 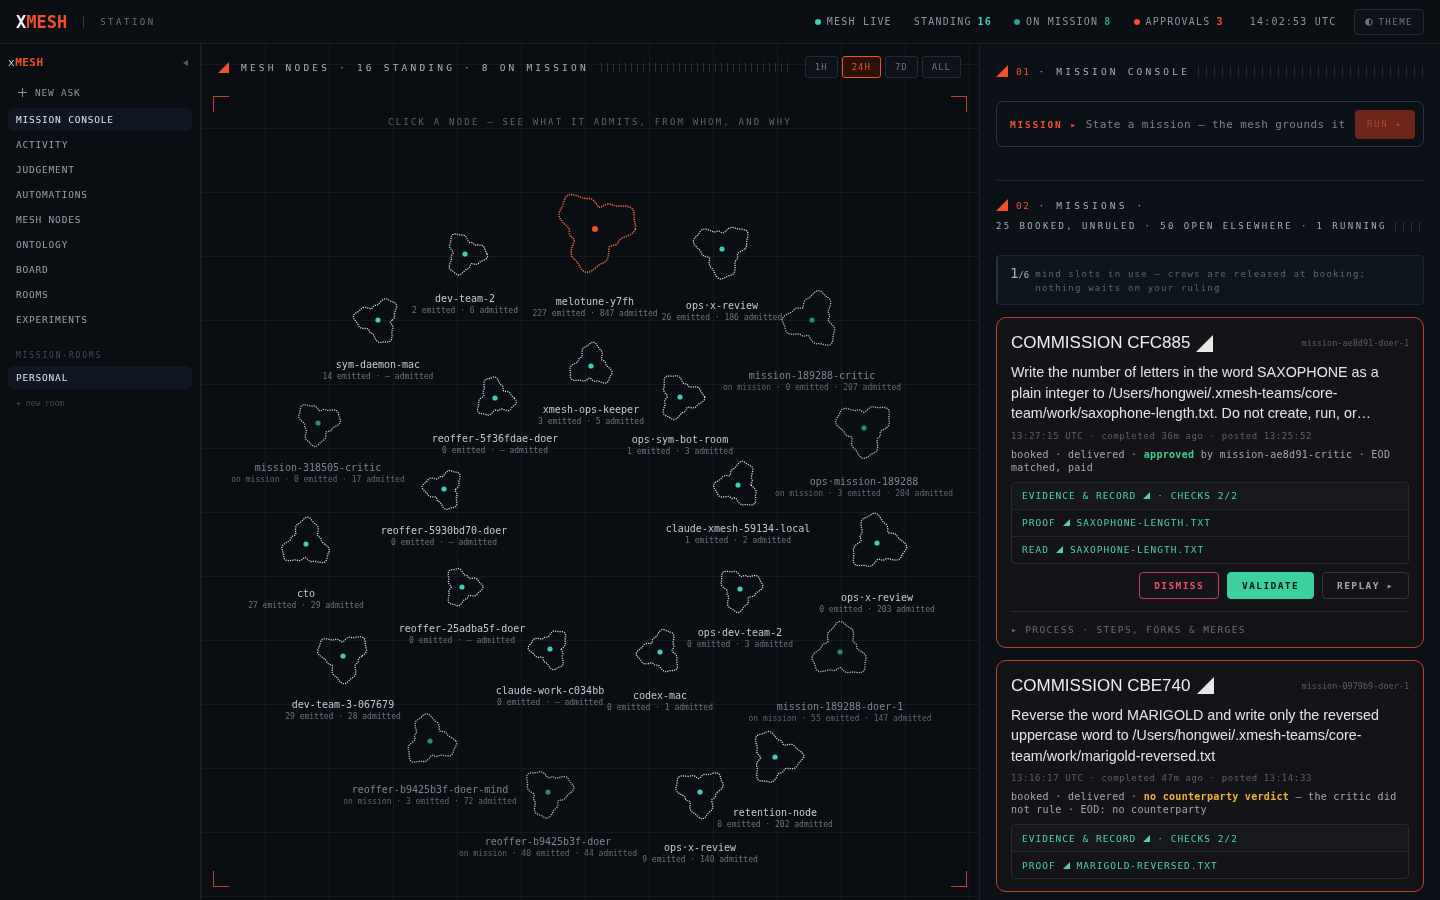 I want to click on new-ask-button: NEW ASK, so click(x=100, y=93).